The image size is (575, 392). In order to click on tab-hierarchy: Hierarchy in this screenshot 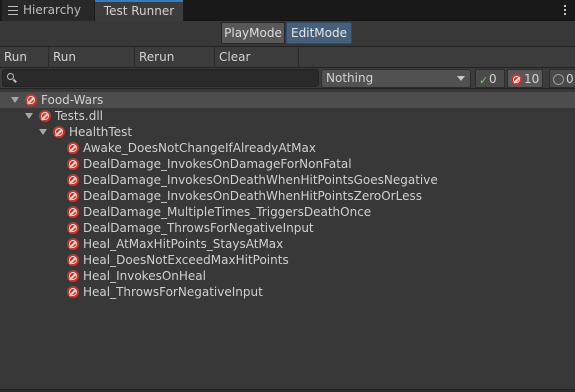, I will do `click(48, 10)`.